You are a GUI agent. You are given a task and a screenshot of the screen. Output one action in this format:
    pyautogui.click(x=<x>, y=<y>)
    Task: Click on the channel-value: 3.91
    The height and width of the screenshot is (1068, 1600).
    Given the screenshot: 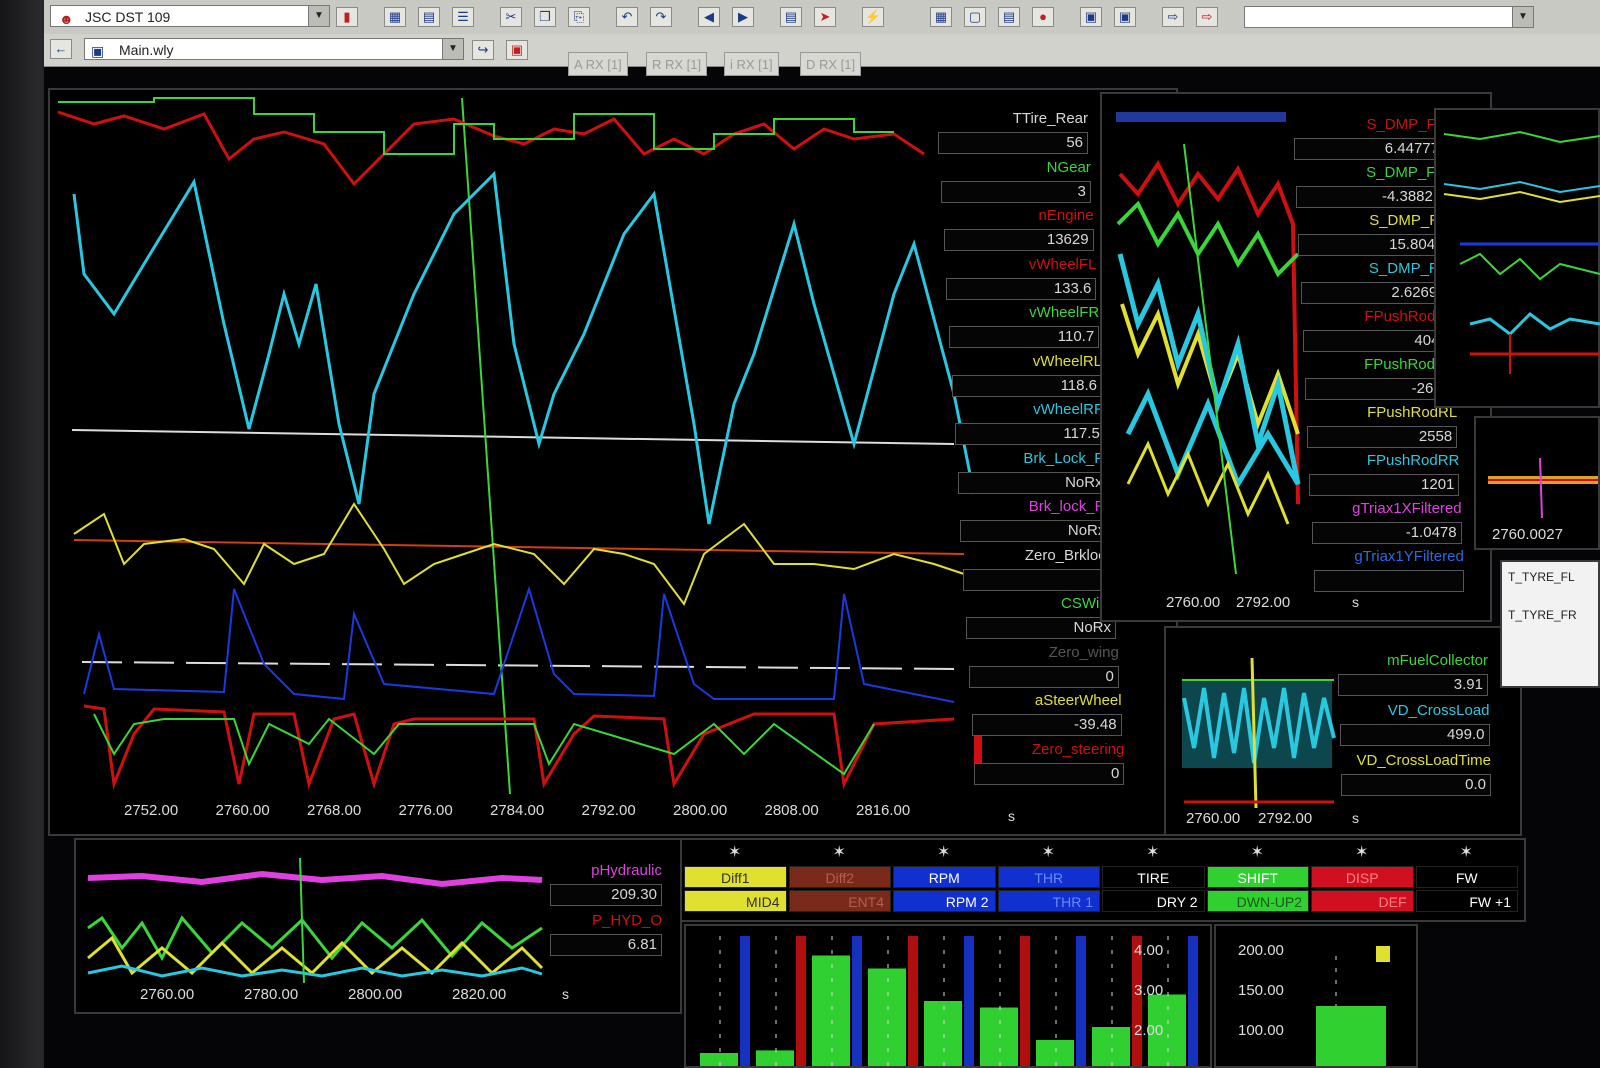 What is the action you would take?
    pyautogui.click(x=1413, y=685)
    